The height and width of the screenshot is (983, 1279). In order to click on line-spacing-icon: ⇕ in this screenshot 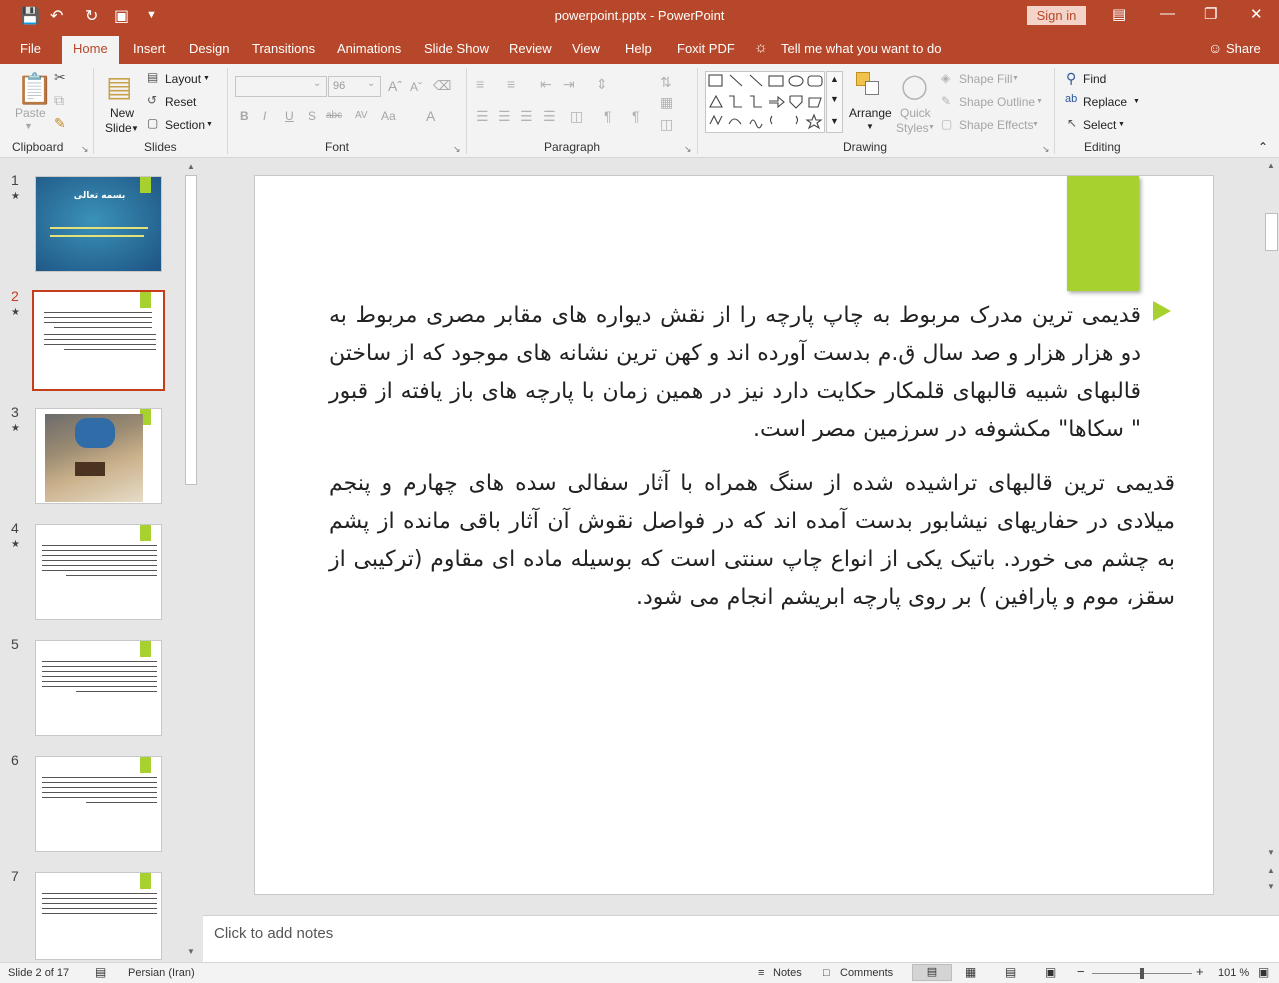, I will do `click(602, 84)`.